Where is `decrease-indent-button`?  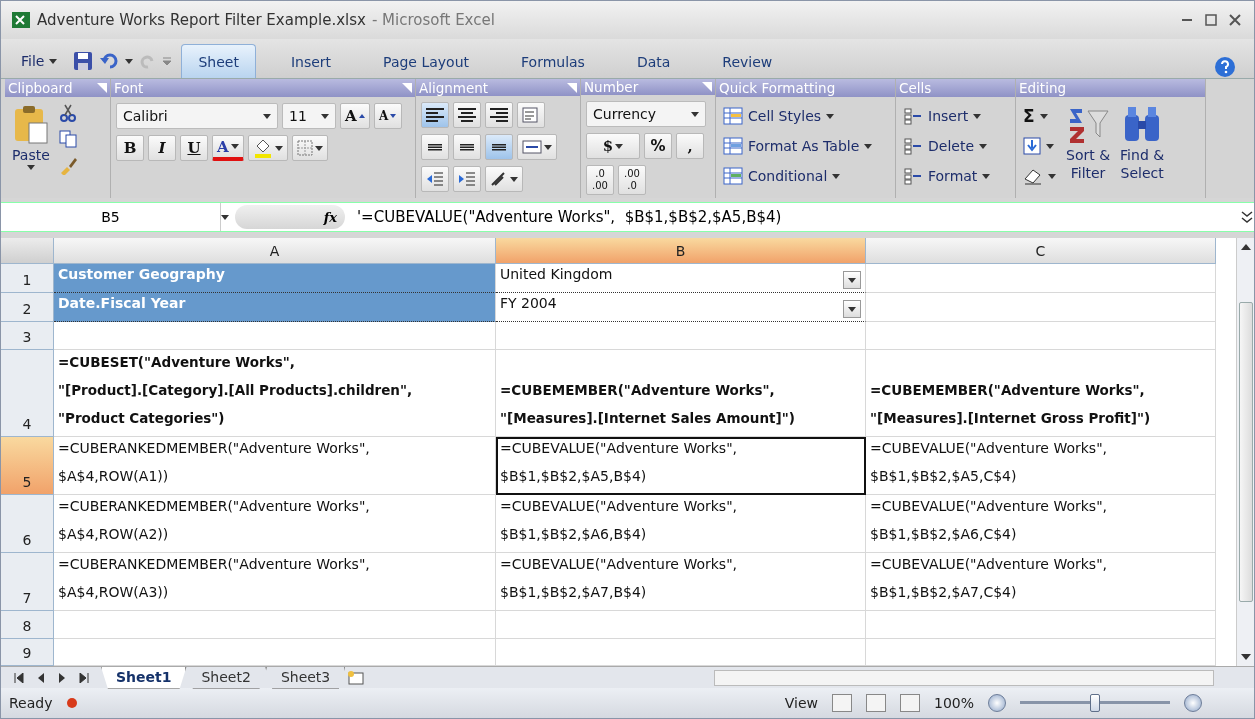 decrease-indent-button is located at coordinates (435, 179).